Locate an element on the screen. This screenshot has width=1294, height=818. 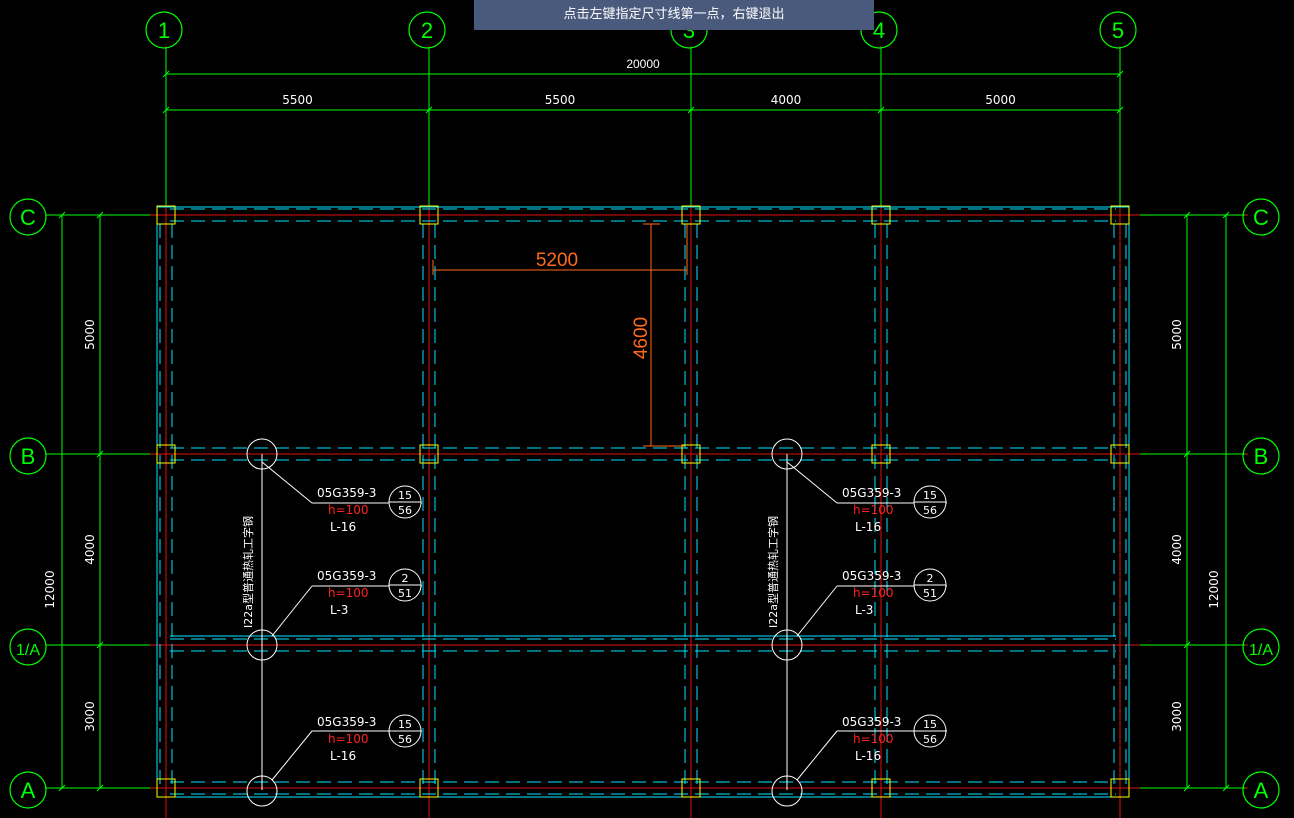
tag-h-right-2: h=100 is located at coordinates (873, 593).